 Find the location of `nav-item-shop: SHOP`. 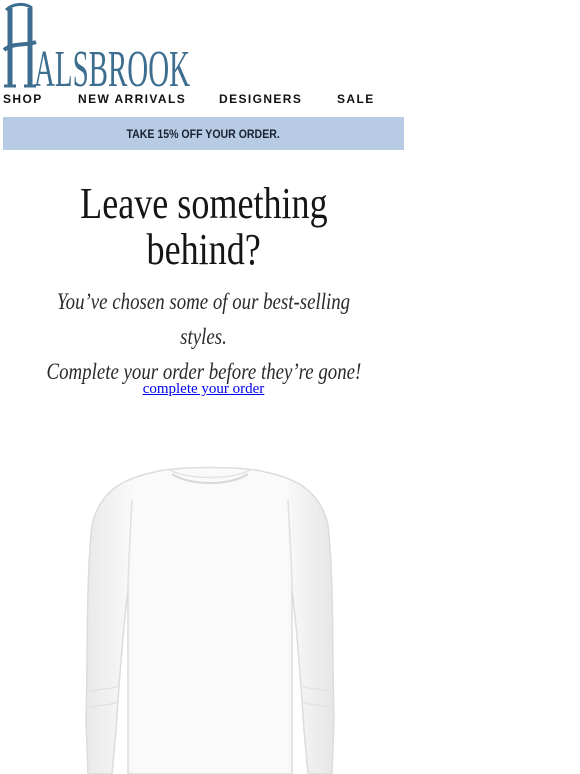

nav-item-shop: SHOP is located at coordinates (23, 99).